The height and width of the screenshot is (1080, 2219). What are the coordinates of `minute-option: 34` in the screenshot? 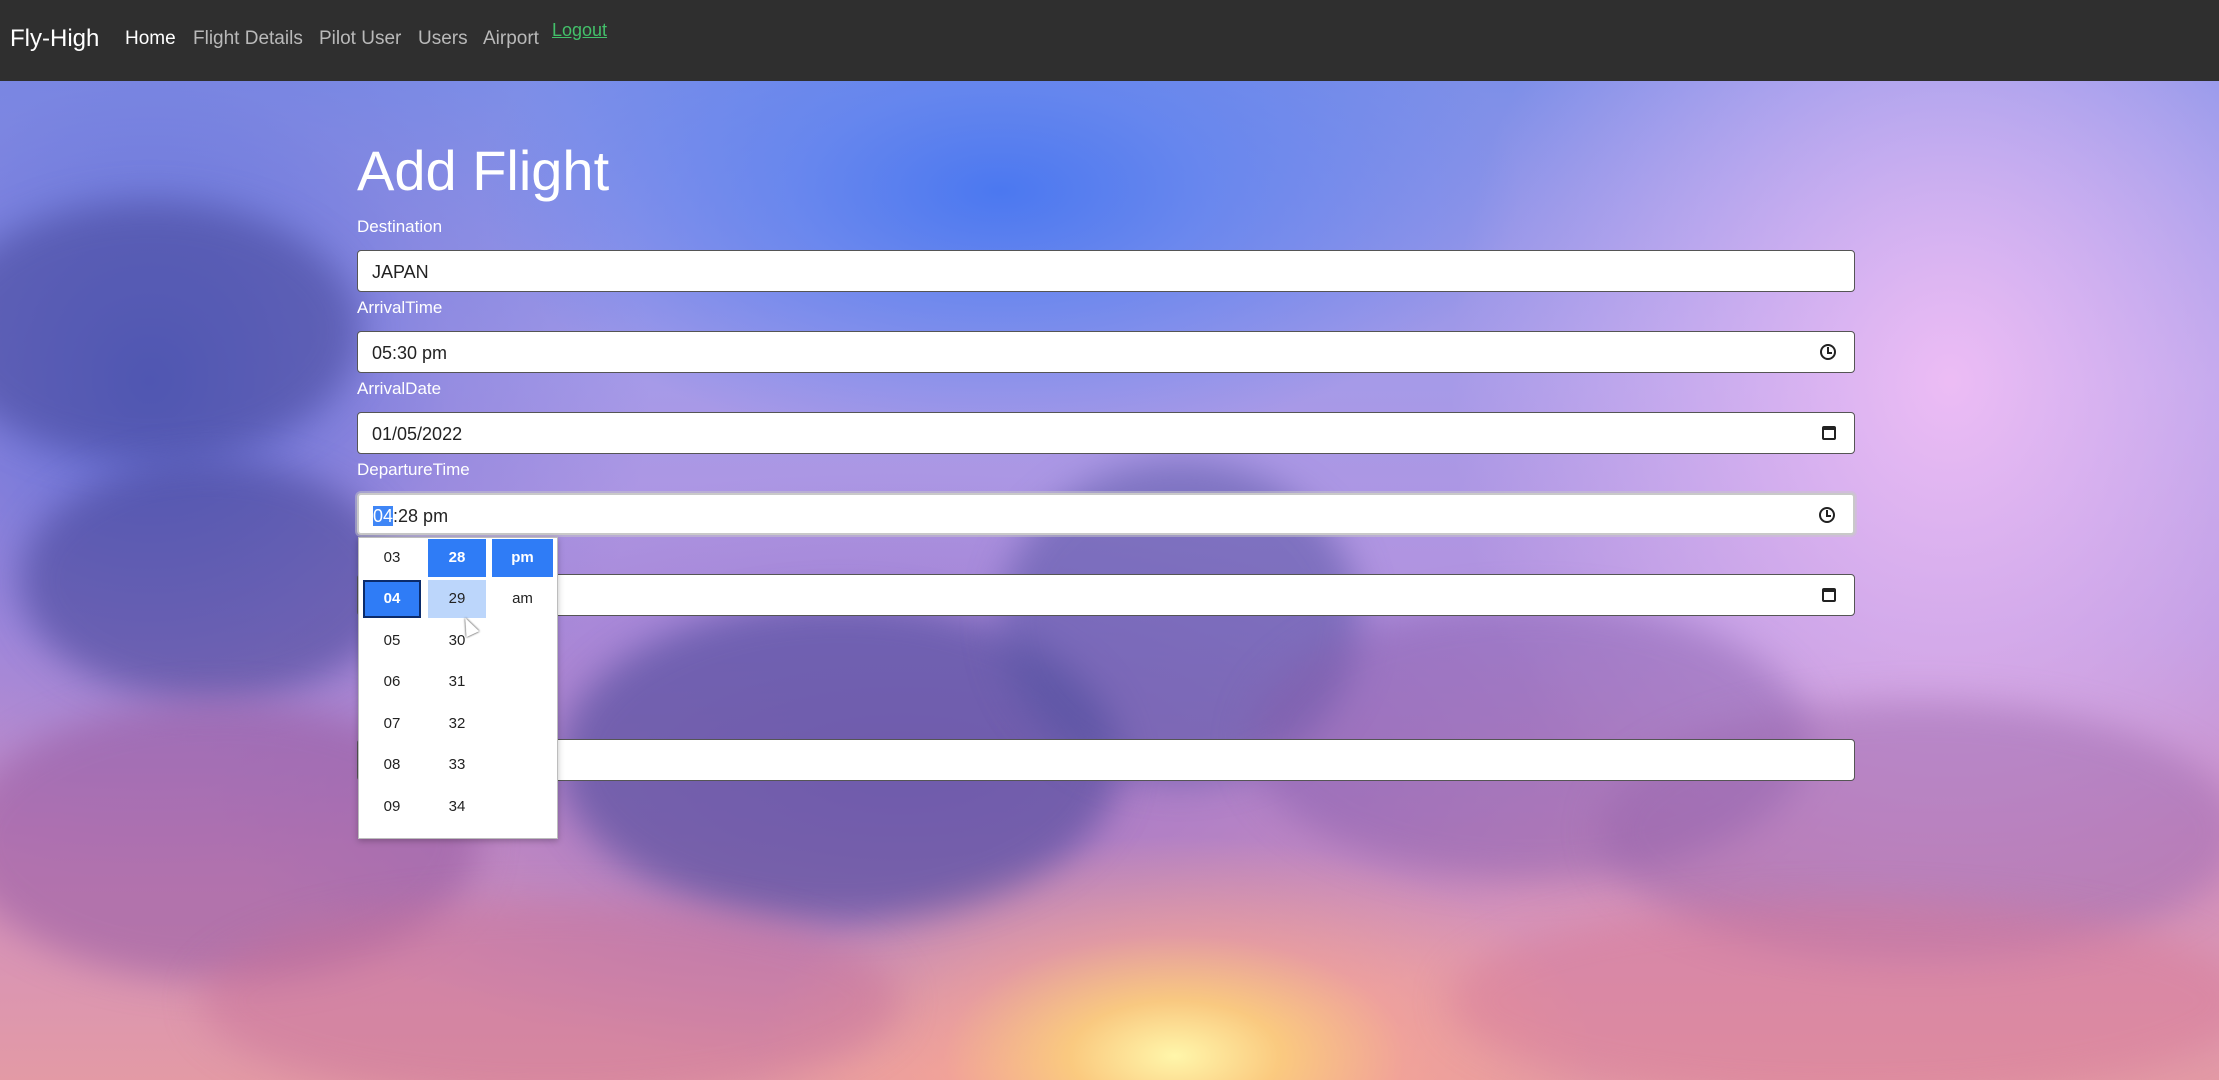 It's located at (457, 807).